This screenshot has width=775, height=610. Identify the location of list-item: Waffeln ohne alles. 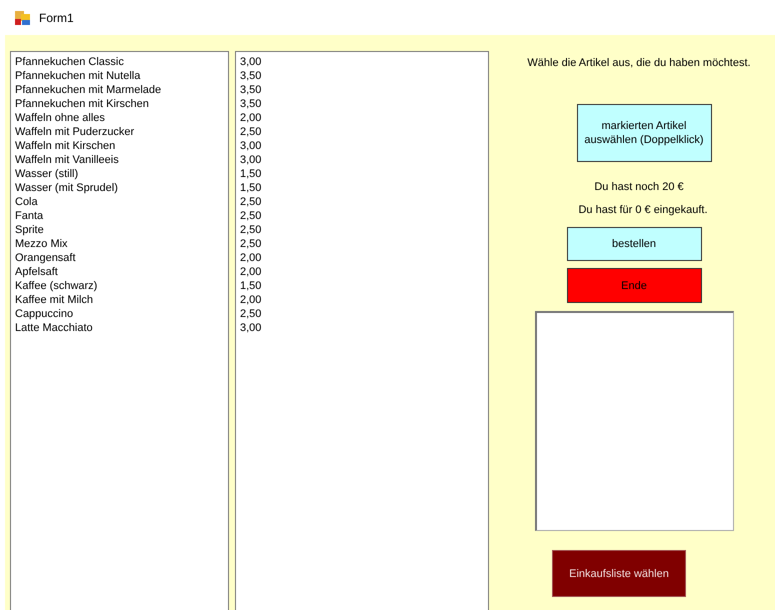
(119, 118).